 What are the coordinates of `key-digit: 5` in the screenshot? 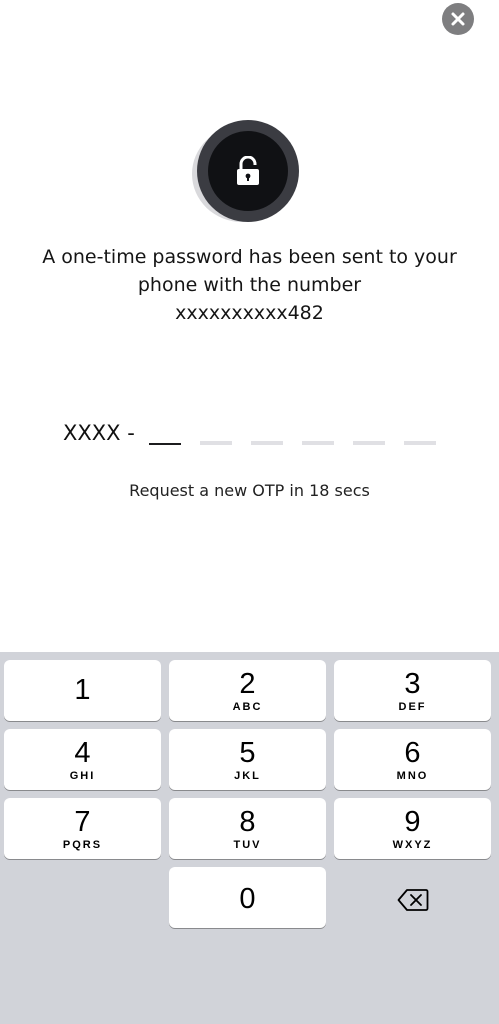 It's located at (247, 753).